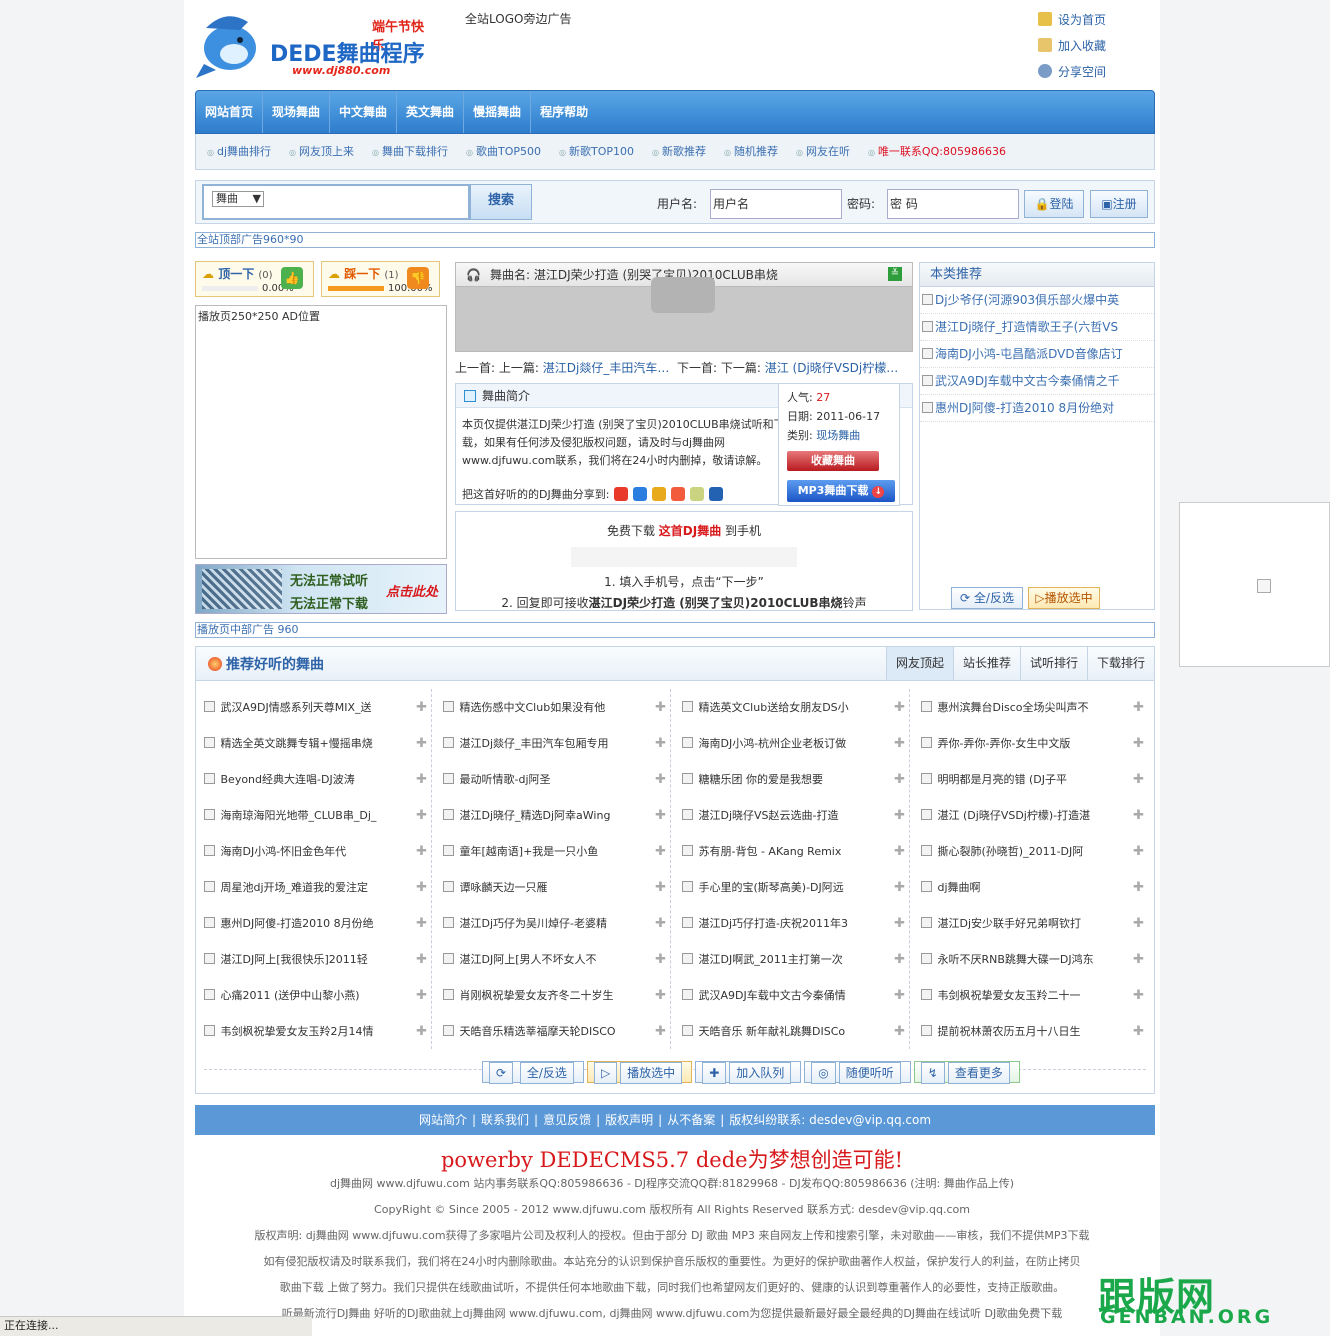 This screenshot has width=1330, height=1336. I want to click on song-link: 糖糖乐团 你的爱是我想要, so click(761, 779).